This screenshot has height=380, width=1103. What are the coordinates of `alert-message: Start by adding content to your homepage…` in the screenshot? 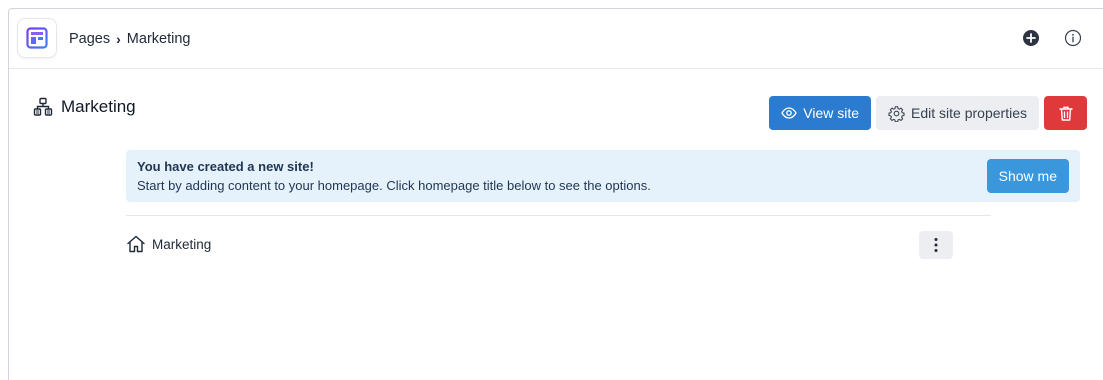 It's located at (394, 185).